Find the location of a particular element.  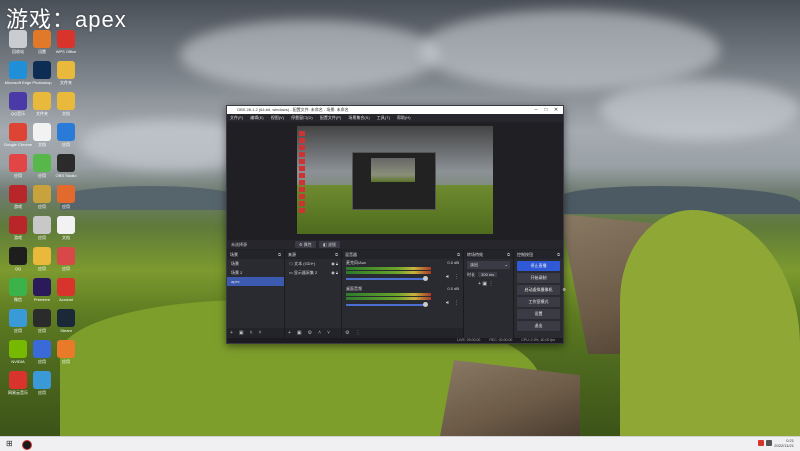

source-settings-icon: ⚙ is located at coordinates (310, 333).